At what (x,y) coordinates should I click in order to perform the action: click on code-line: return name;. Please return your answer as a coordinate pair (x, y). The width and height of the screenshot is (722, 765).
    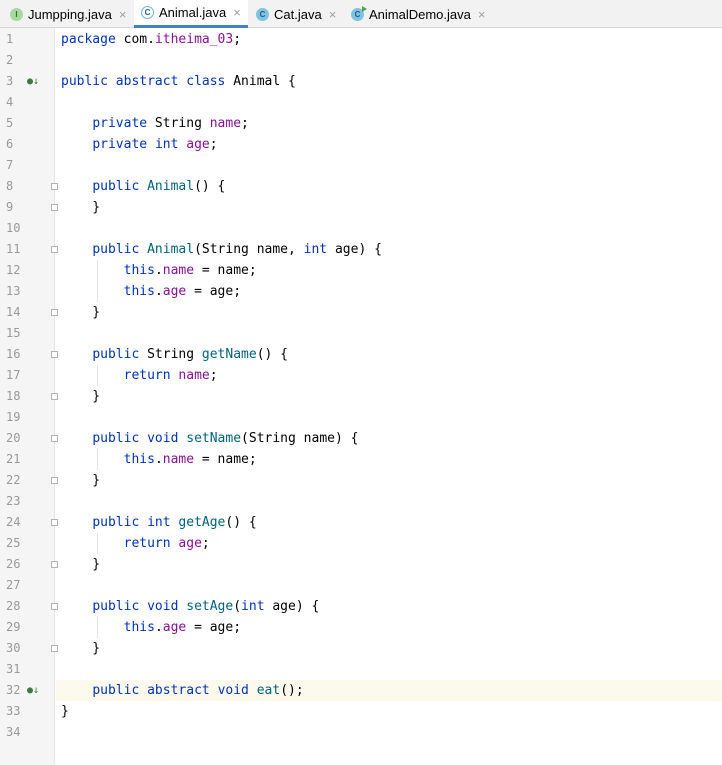
    Looking at the image, I should click on (389, 375).